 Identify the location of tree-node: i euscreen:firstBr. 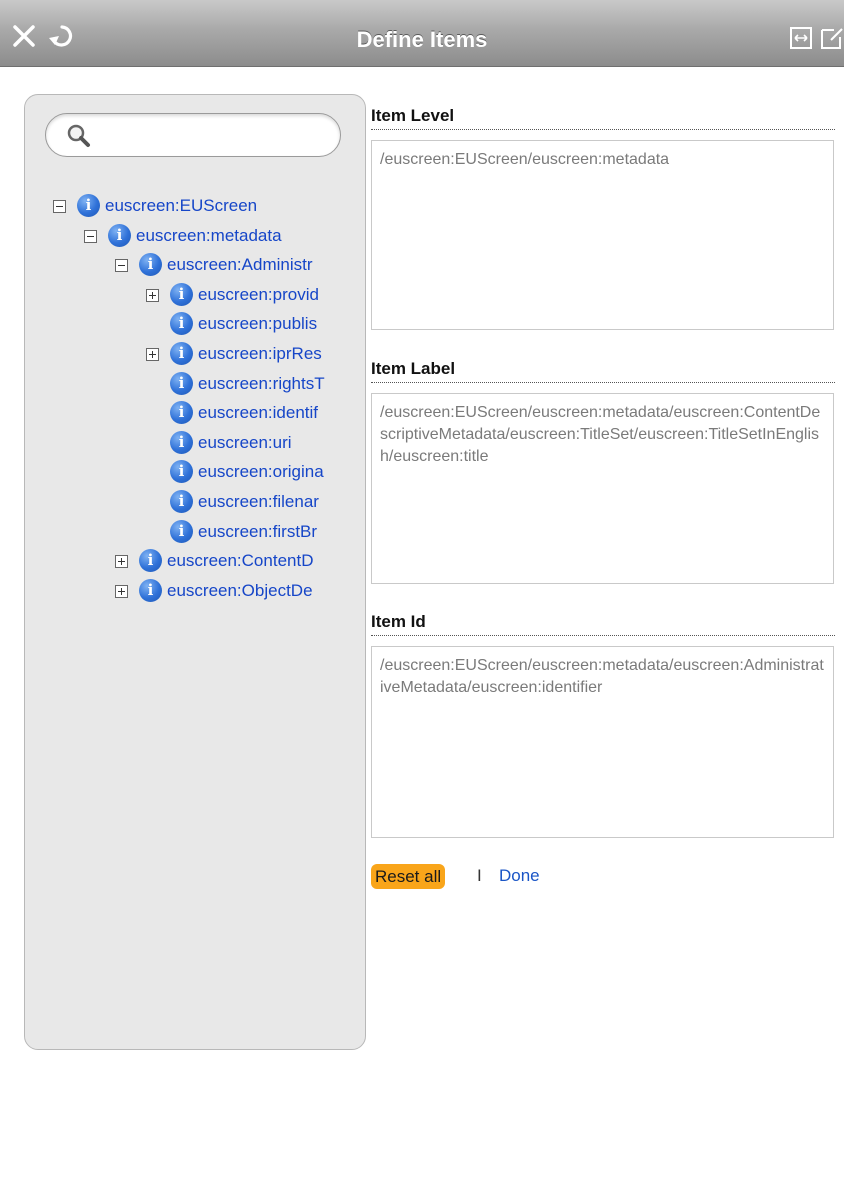
(255, 533).